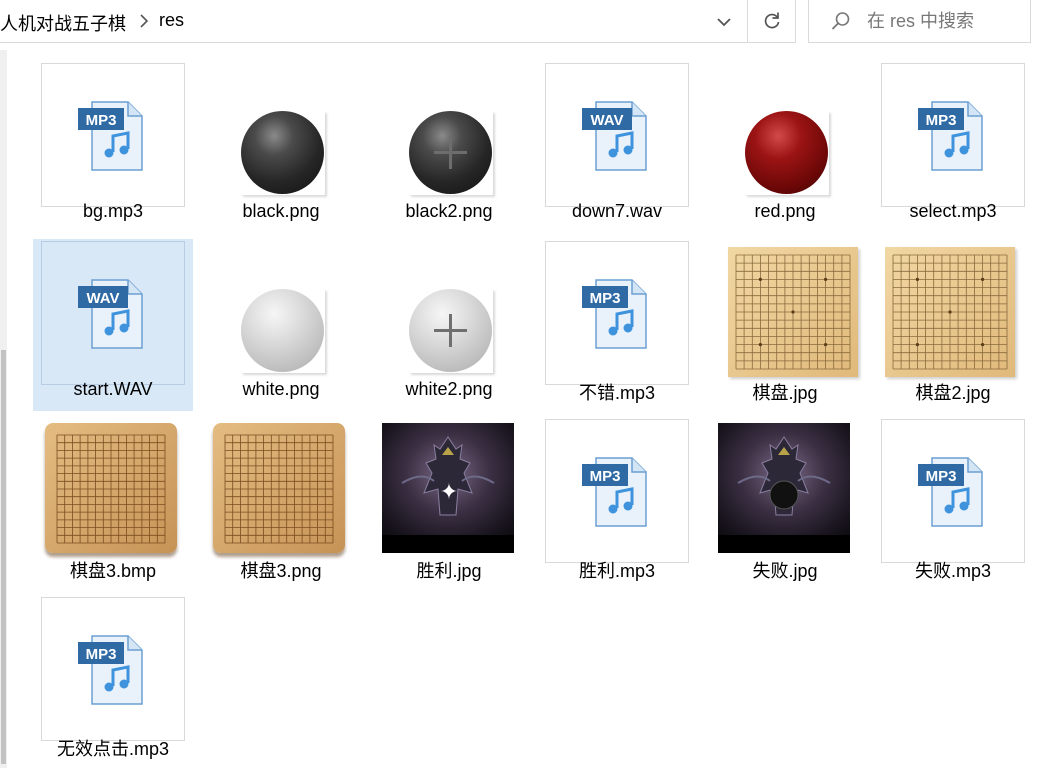 The width and height of the screenshot is (1043, 768). What do you see at coordinates (785, 211) in the screenshot?
I see `file-name: red.png` at bounding box center [785, 211].